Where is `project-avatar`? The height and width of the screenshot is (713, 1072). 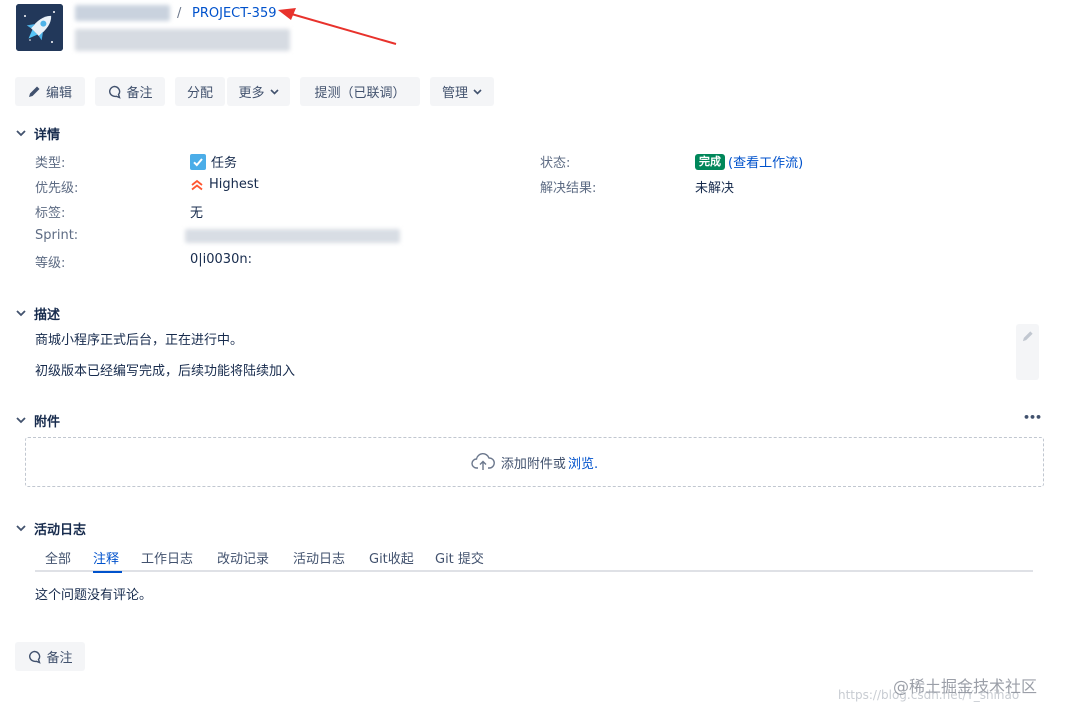
project-avatar is located at coordinates (39, 27).